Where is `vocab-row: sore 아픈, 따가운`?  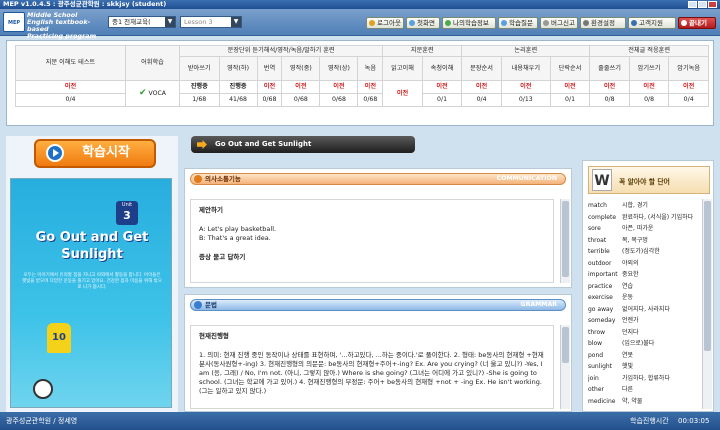 vocab-row: sore 아픈, 따가운 is located at coordinates (642, 229).